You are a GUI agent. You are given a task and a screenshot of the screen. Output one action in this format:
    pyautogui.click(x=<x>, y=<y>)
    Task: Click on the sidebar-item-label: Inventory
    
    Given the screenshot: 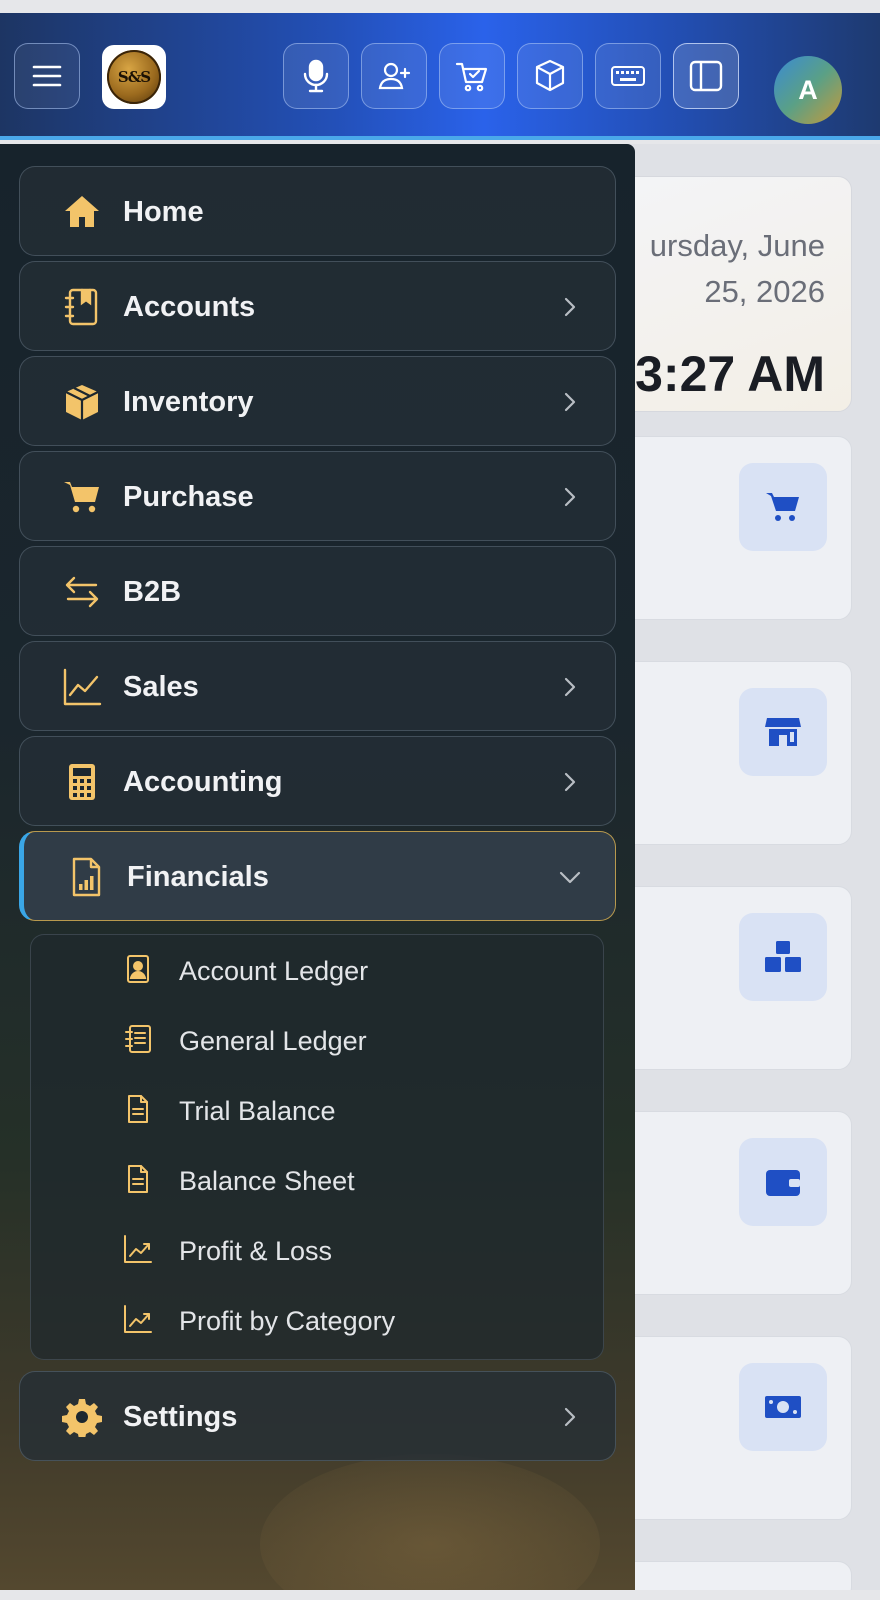 What is the action you would take?
    pyautogui.click(x=188, y=402)
    